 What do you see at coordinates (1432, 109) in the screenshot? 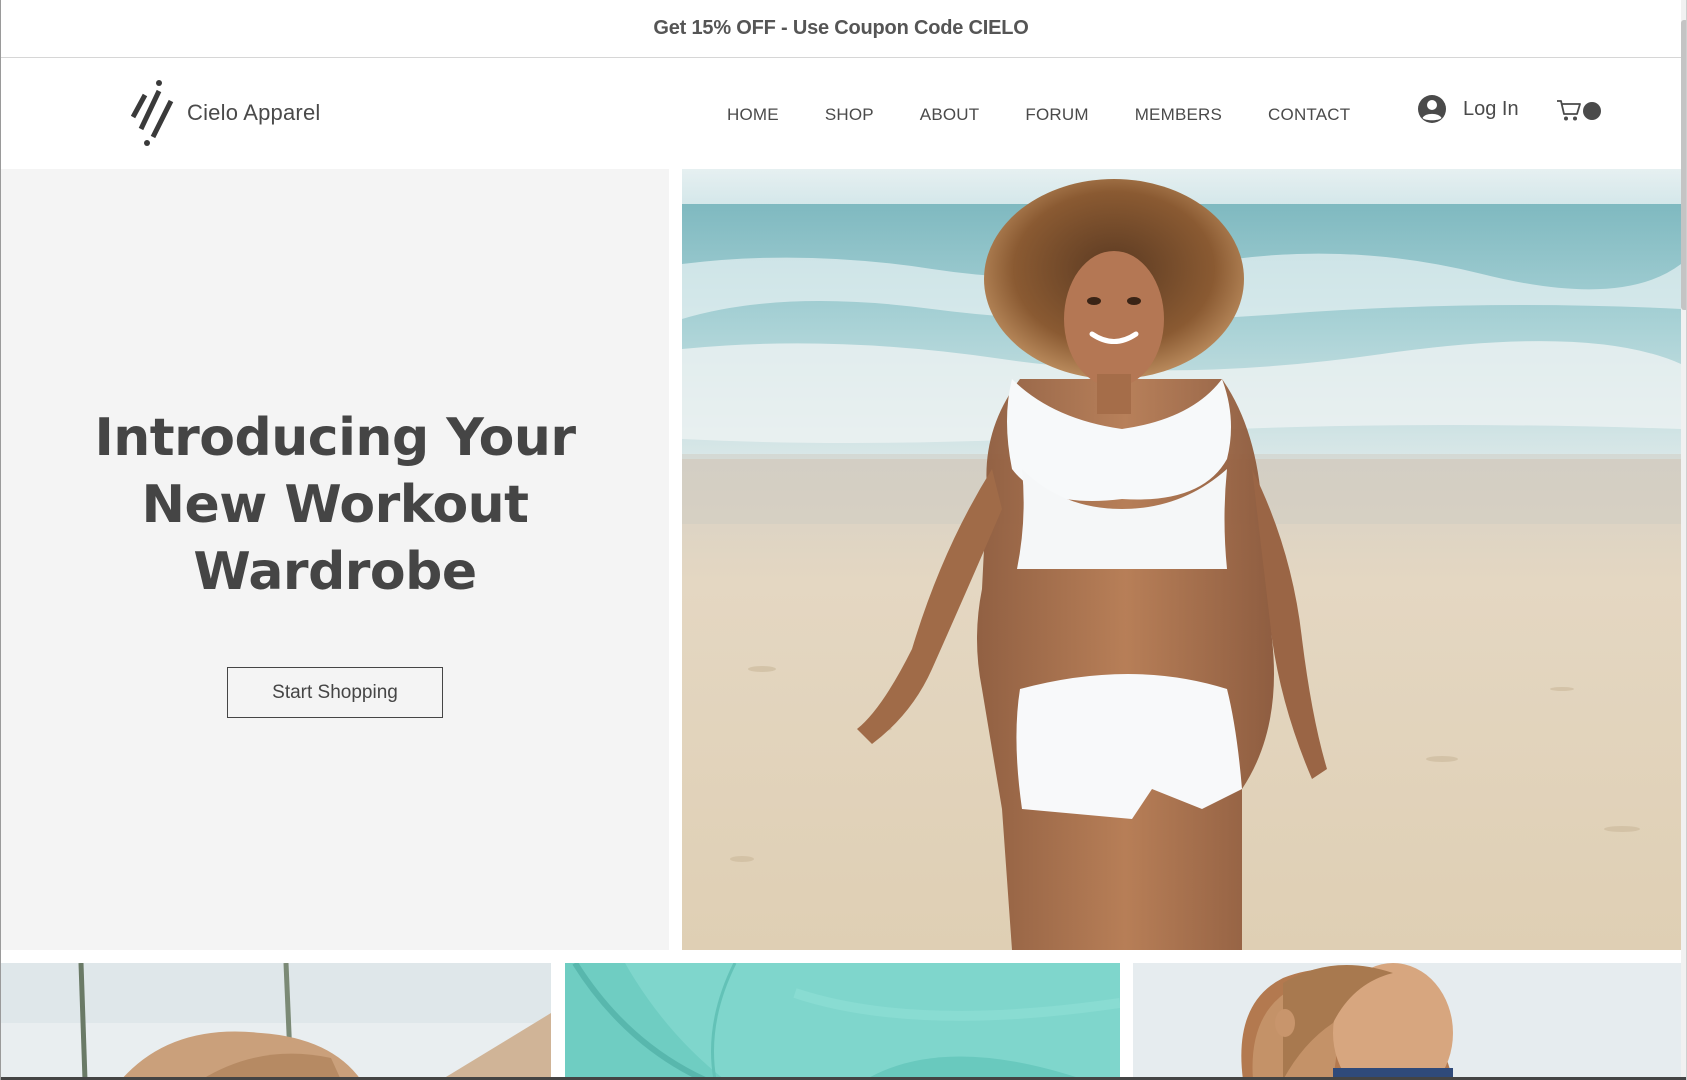
I see `user-avatar-icon` at bounding box center [1432, 109].